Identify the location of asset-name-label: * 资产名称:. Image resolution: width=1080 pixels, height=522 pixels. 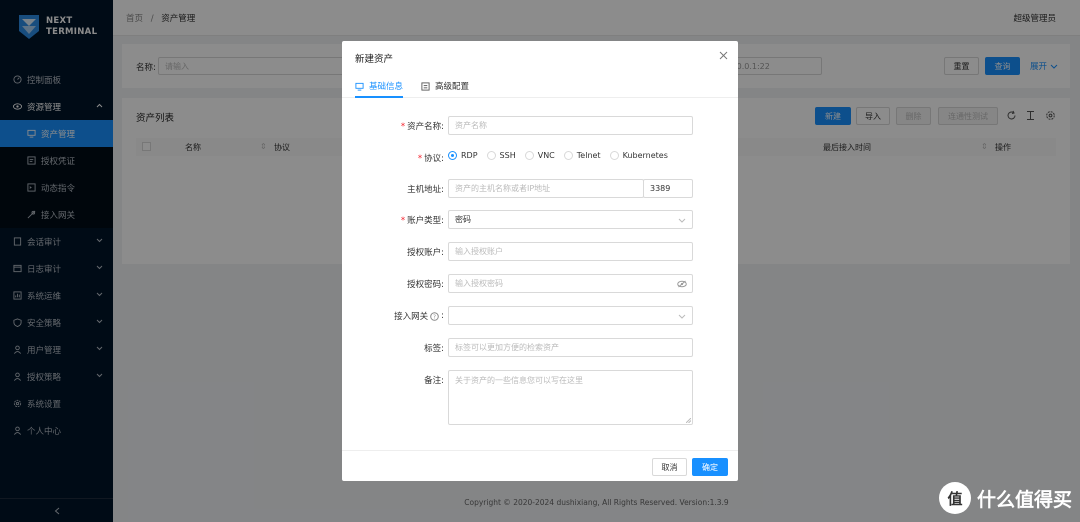
(422, 127).